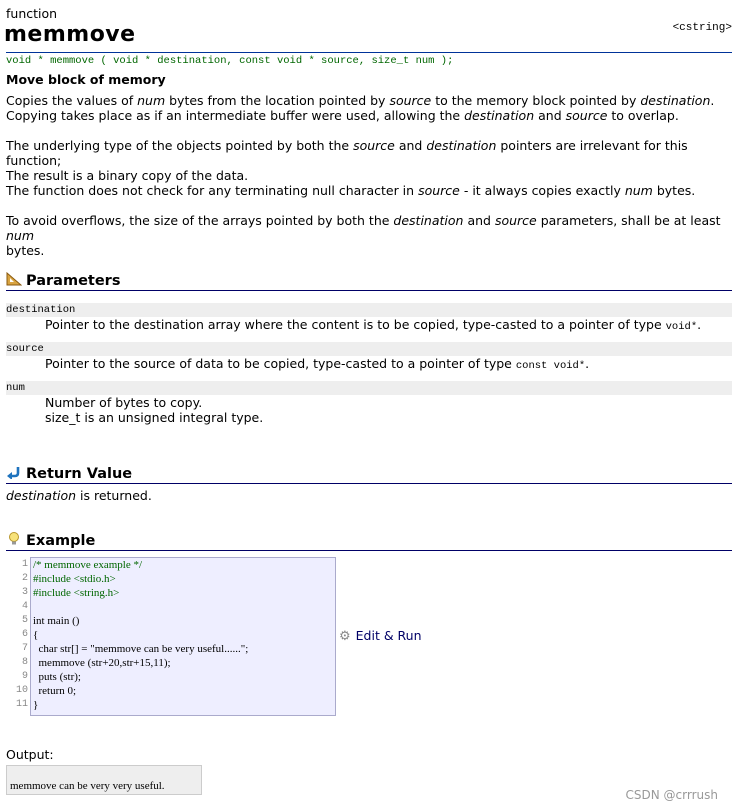  I want to click on line-number: 5, so click(24, 620).